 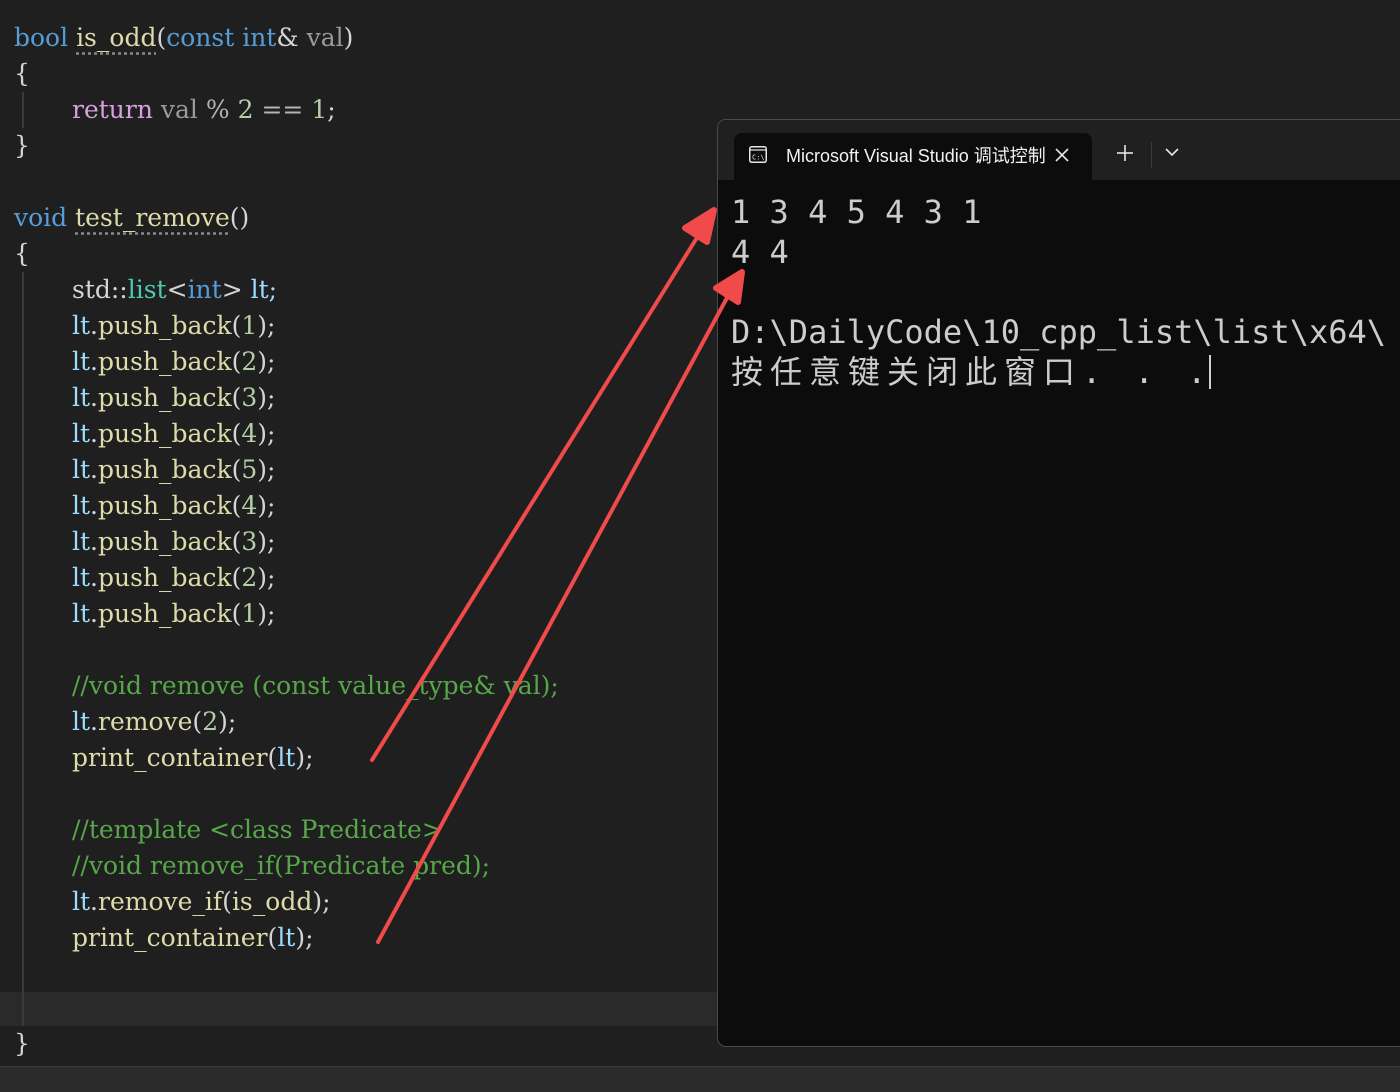 What do you see at coordinates (1062, 155) in the screenshot?
I see `close-icon` at bounding box center [1062, 155].